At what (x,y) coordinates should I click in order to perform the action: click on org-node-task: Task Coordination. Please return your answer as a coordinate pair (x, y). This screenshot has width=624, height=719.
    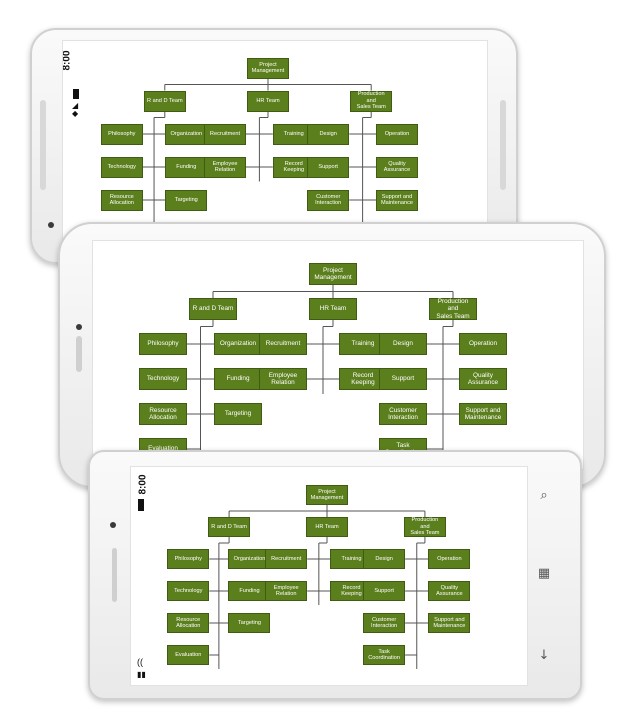
    Looking at the image, I should click on (384, 655).